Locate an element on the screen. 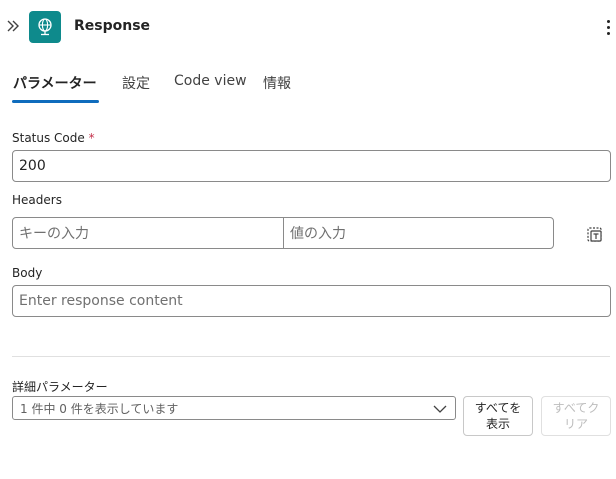 This screenshot has height=479, width=616. header-value-input: 値の入力 is located at coordinates (418, 233).